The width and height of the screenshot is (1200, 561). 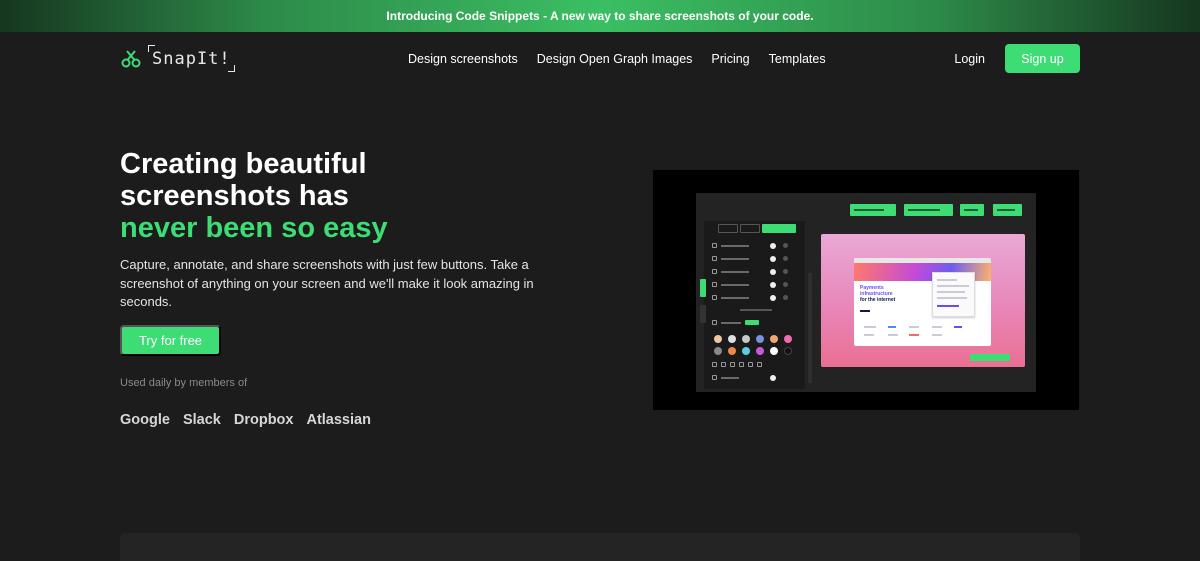 I want to click on nav-actions: Login Sign up, so click(x=1012, y=58).